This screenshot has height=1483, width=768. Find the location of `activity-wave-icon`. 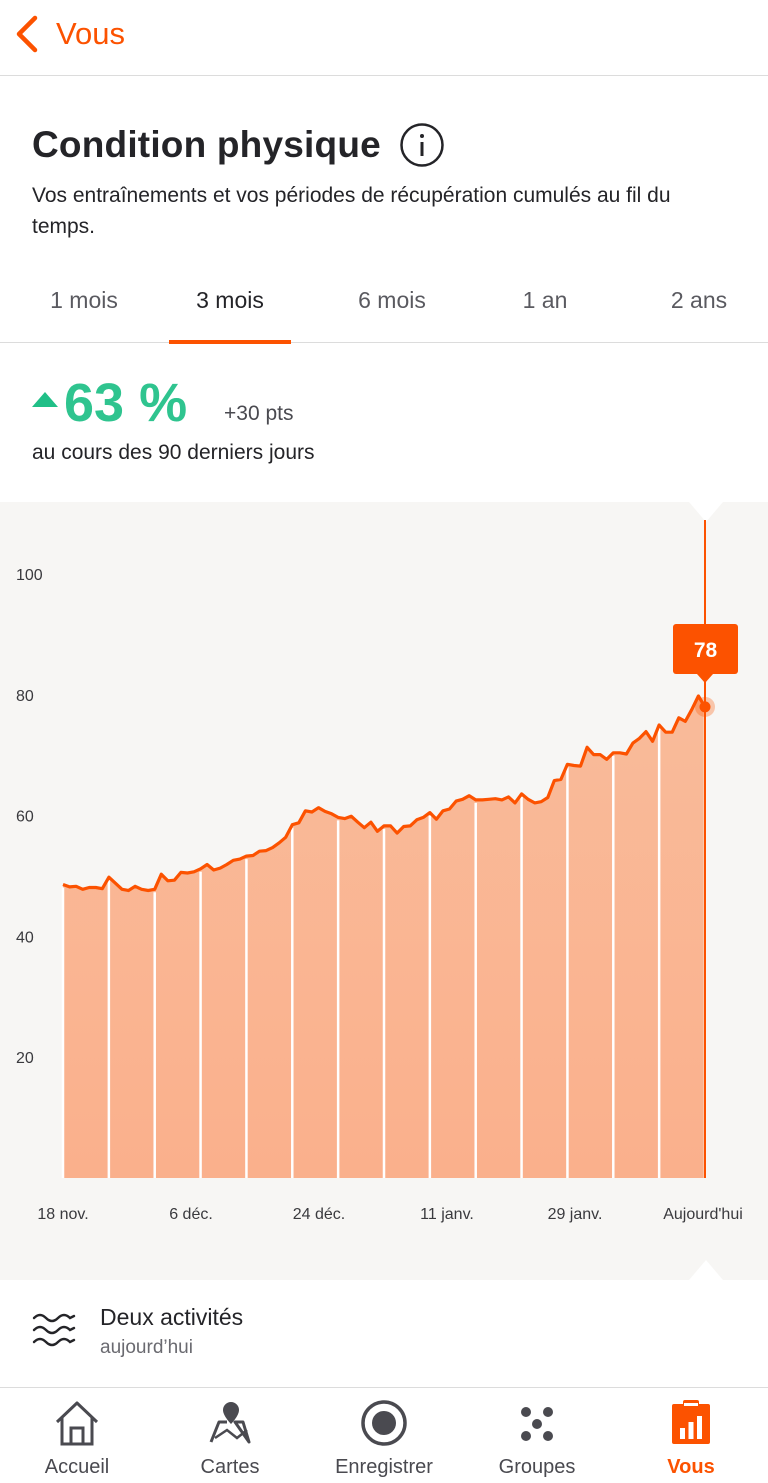

activity-wave-icon is located at coordinates (54, 1330).